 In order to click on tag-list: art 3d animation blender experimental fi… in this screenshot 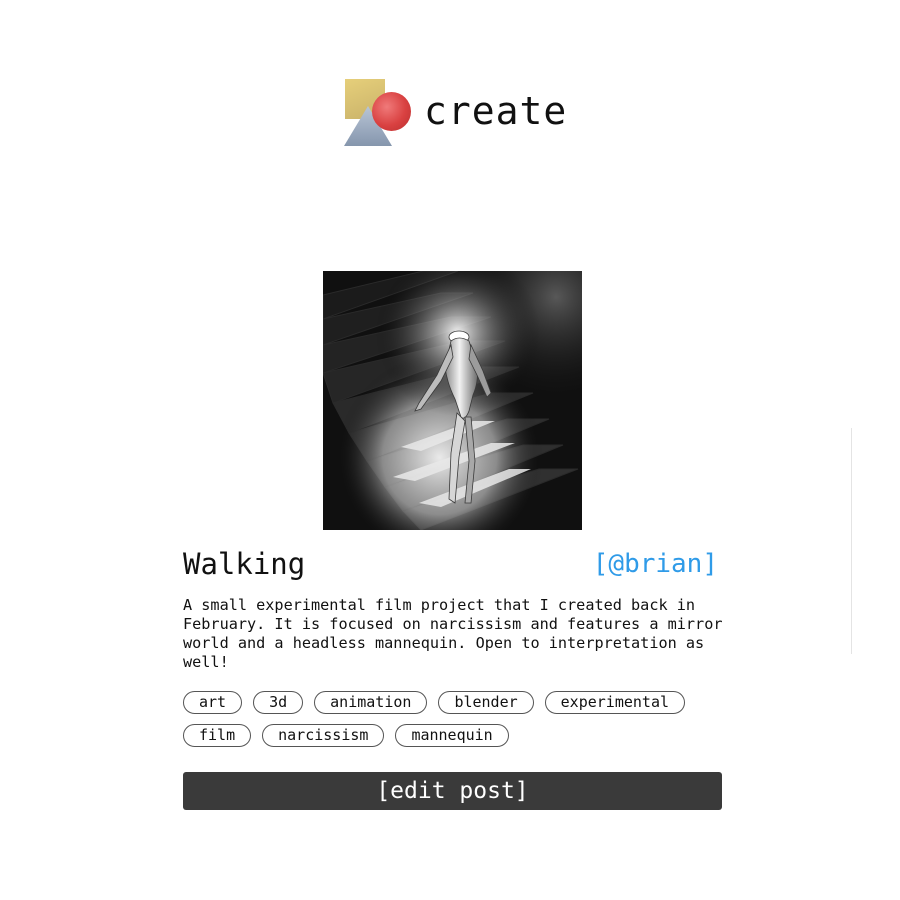, I will do `click(455, 719)`.